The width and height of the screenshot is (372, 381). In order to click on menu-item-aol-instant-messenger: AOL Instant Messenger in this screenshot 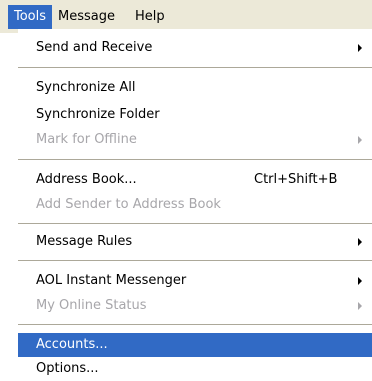, I will do `click(195, 281)`.